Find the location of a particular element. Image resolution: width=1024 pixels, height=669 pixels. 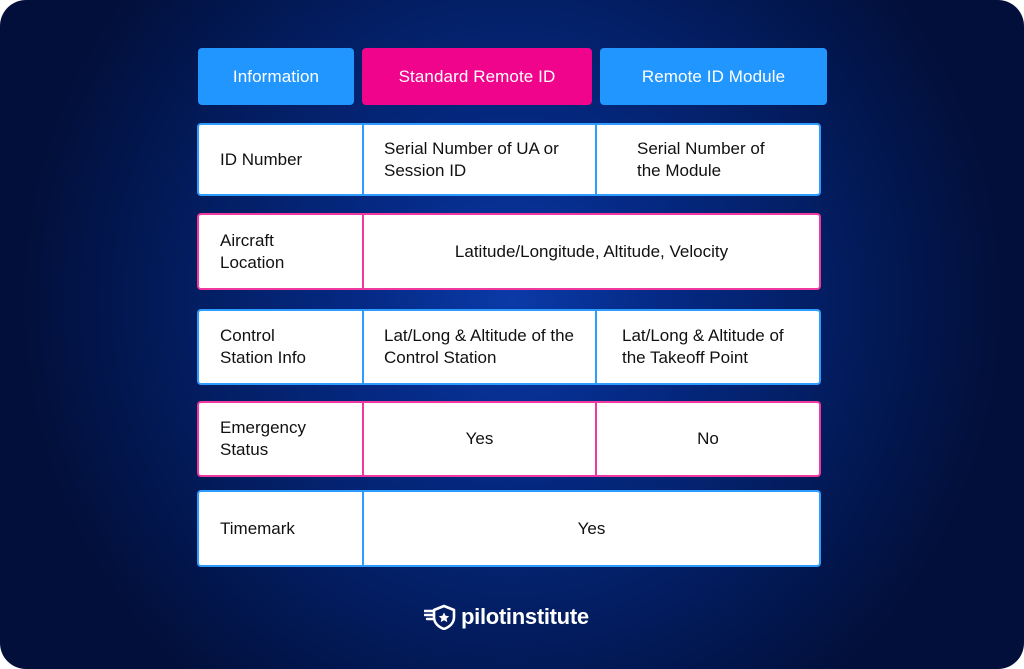

combined-cell-text: Latitude/Longitude, Altitude, Velocity is located at coordinates (591, 251).